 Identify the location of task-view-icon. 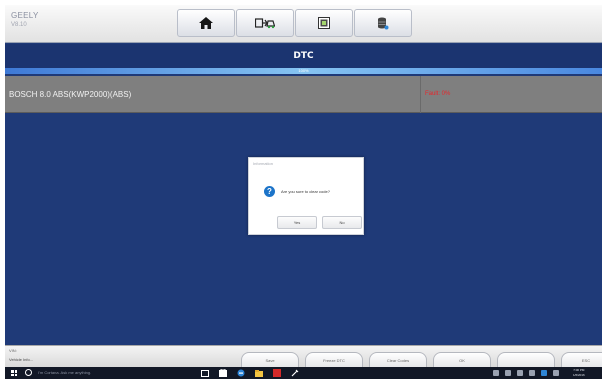
(205, 373).